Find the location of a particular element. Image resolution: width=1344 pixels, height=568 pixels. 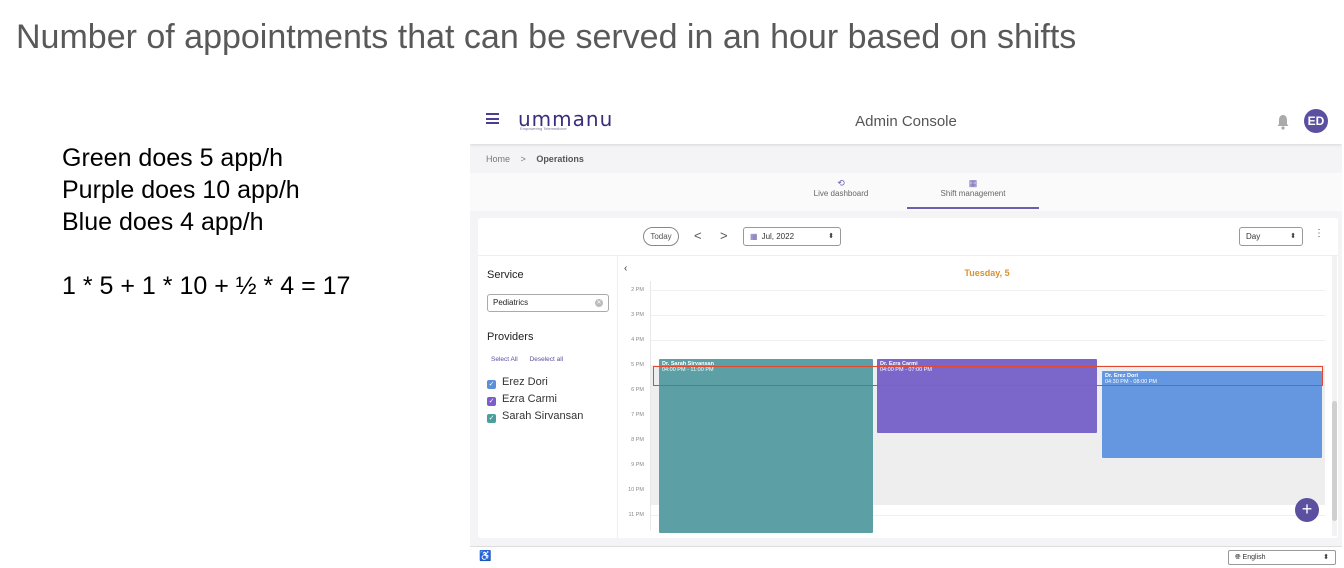

refresh-icon: ⟲ is located at coordinates (841, 183).